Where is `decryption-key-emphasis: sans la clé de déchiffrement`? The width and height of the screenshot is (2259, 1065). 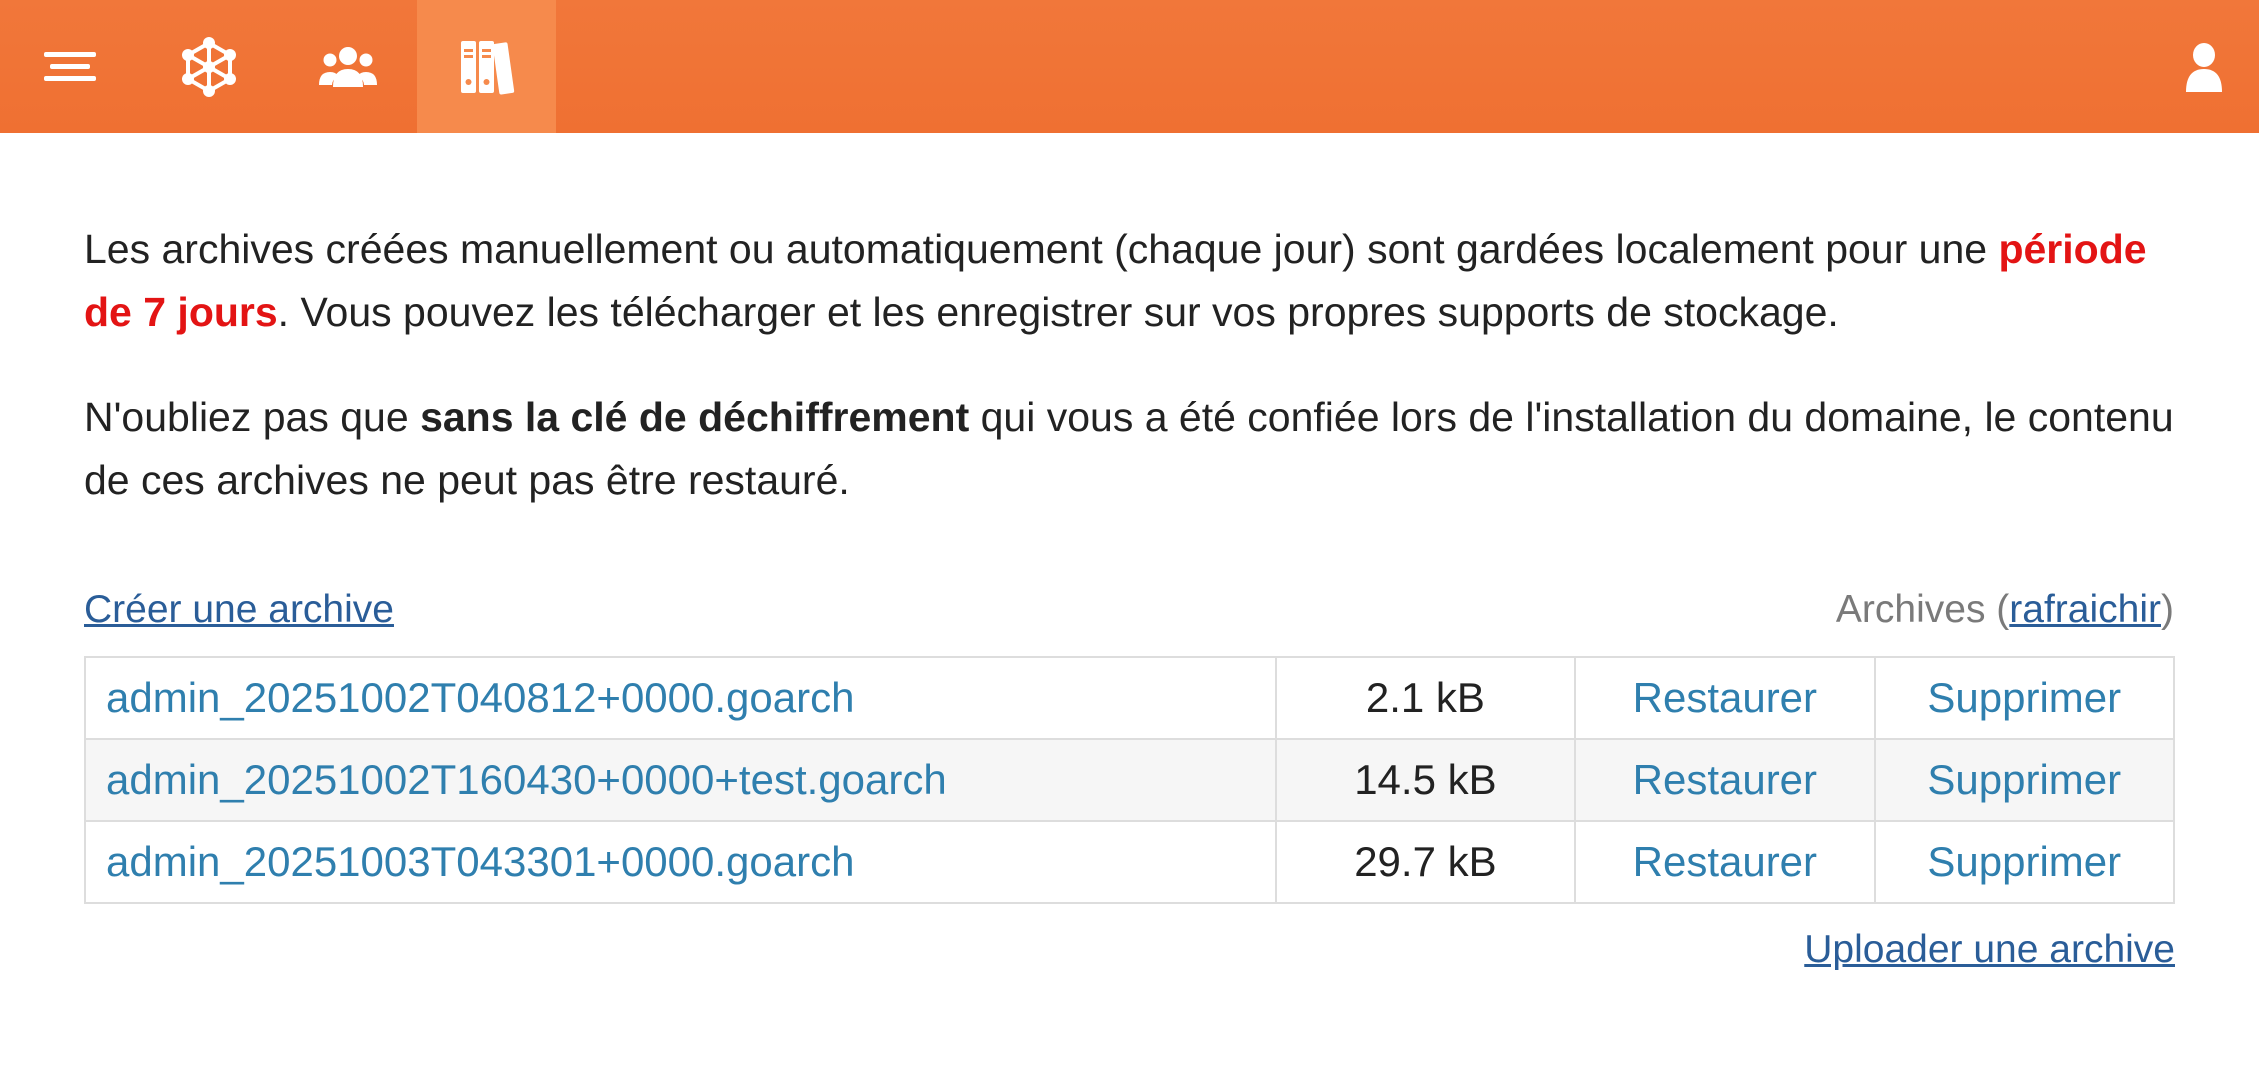 decryption-key-emphasis: sans la clé de déchiffrement is located at coordinates (695, 417).